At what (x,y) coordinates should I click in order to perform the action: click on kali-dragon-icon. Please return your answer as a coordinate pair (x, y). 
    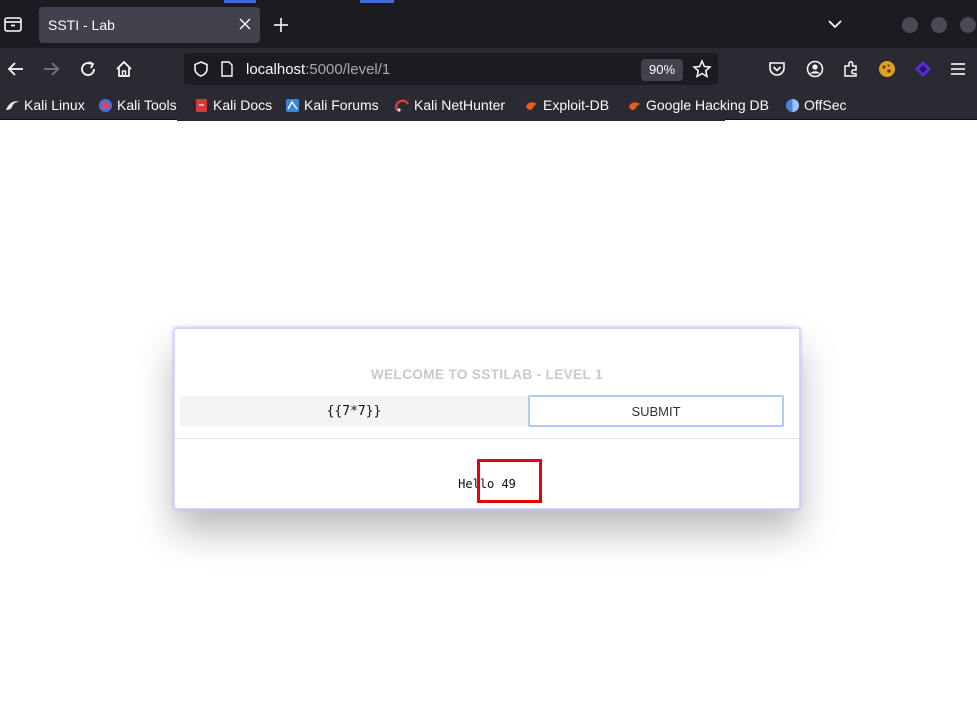
    Looking at the image, I should click on (12, 105).